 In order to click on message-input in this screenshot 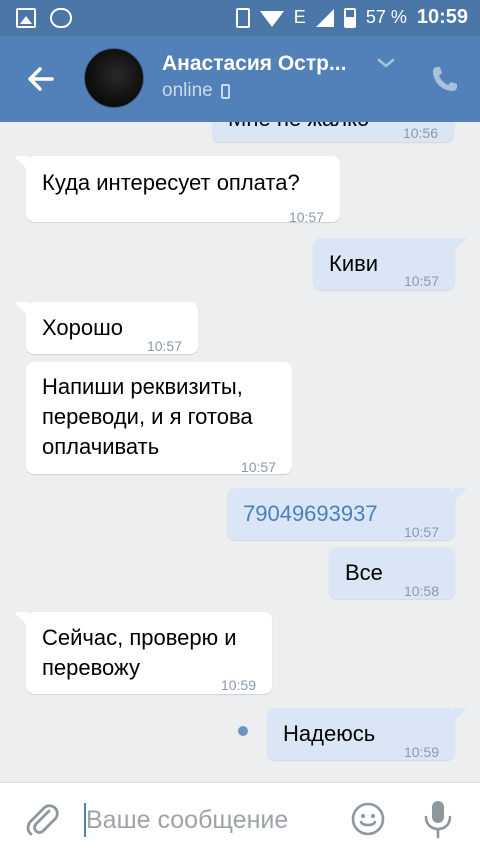, I will do `click(211, 820)`.